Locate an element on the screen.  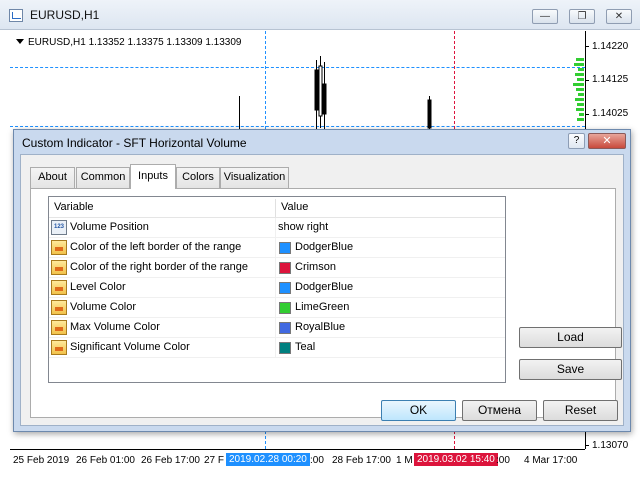
table-row: 123 Volume Position show right is located at coordinates (277, 228).